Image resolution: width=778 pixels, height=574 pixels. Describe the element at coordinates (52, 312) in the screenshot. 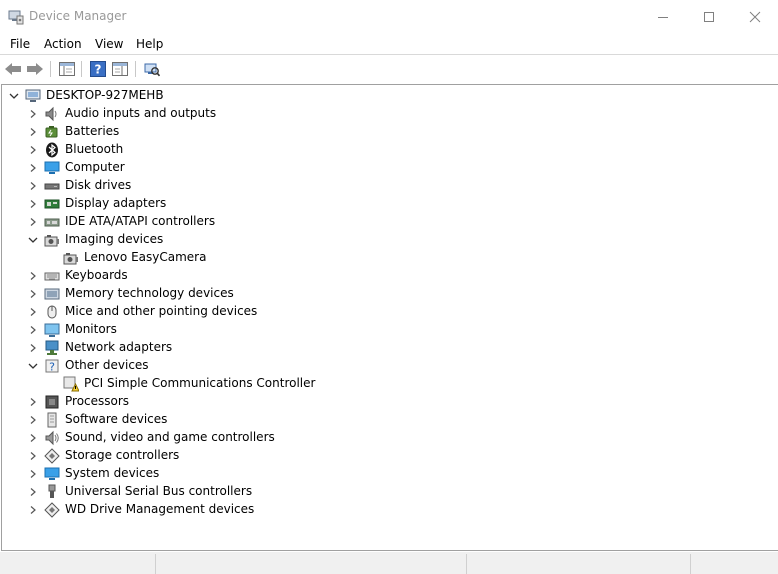

I see `mouse-icon` at that location.